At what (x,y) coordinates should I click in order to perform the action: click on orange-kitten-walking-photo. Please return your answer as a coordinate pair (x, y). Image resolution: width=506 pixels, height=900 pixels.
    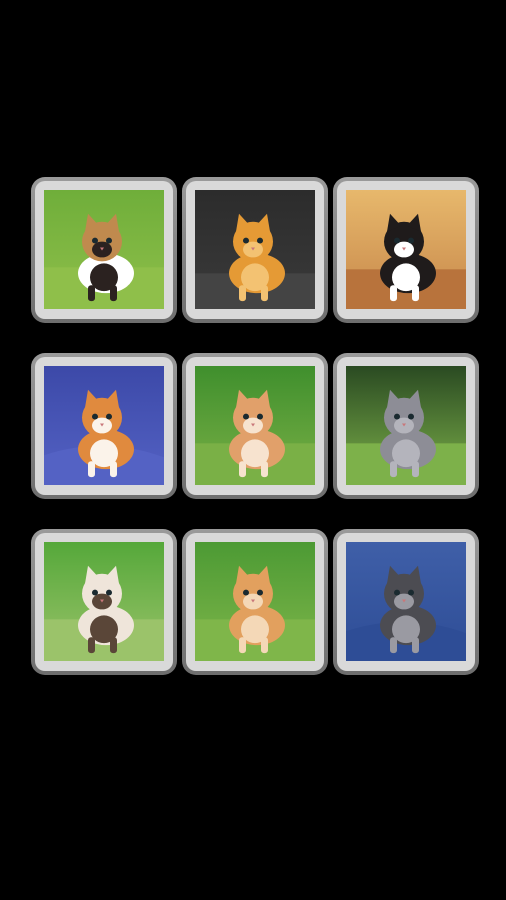
    Looking at the image, I should click on (255, 601).